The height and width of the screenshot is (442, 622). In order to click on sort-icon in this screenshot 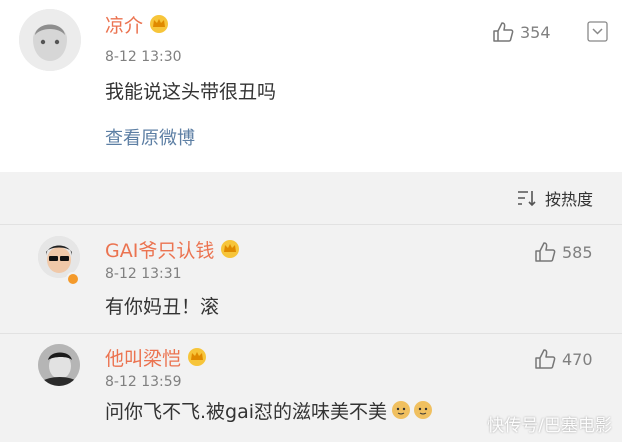, I will do `click(527, 199)`.